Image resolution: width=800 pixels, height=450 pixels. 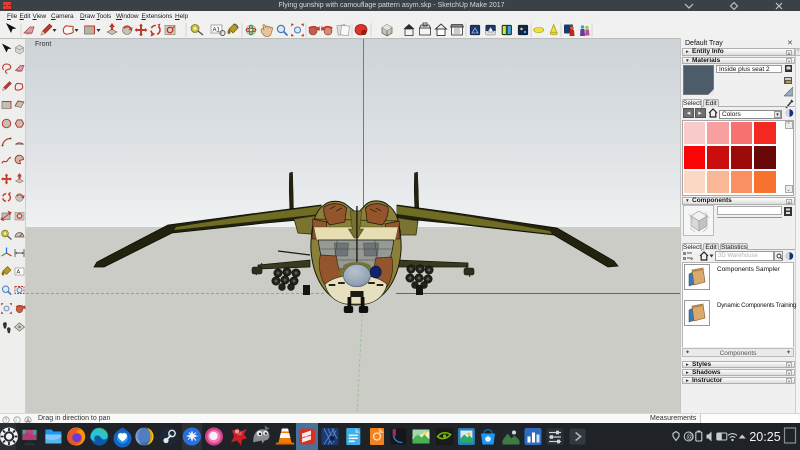 I want to click on svg-text: A1, so click(x=217, y=31).